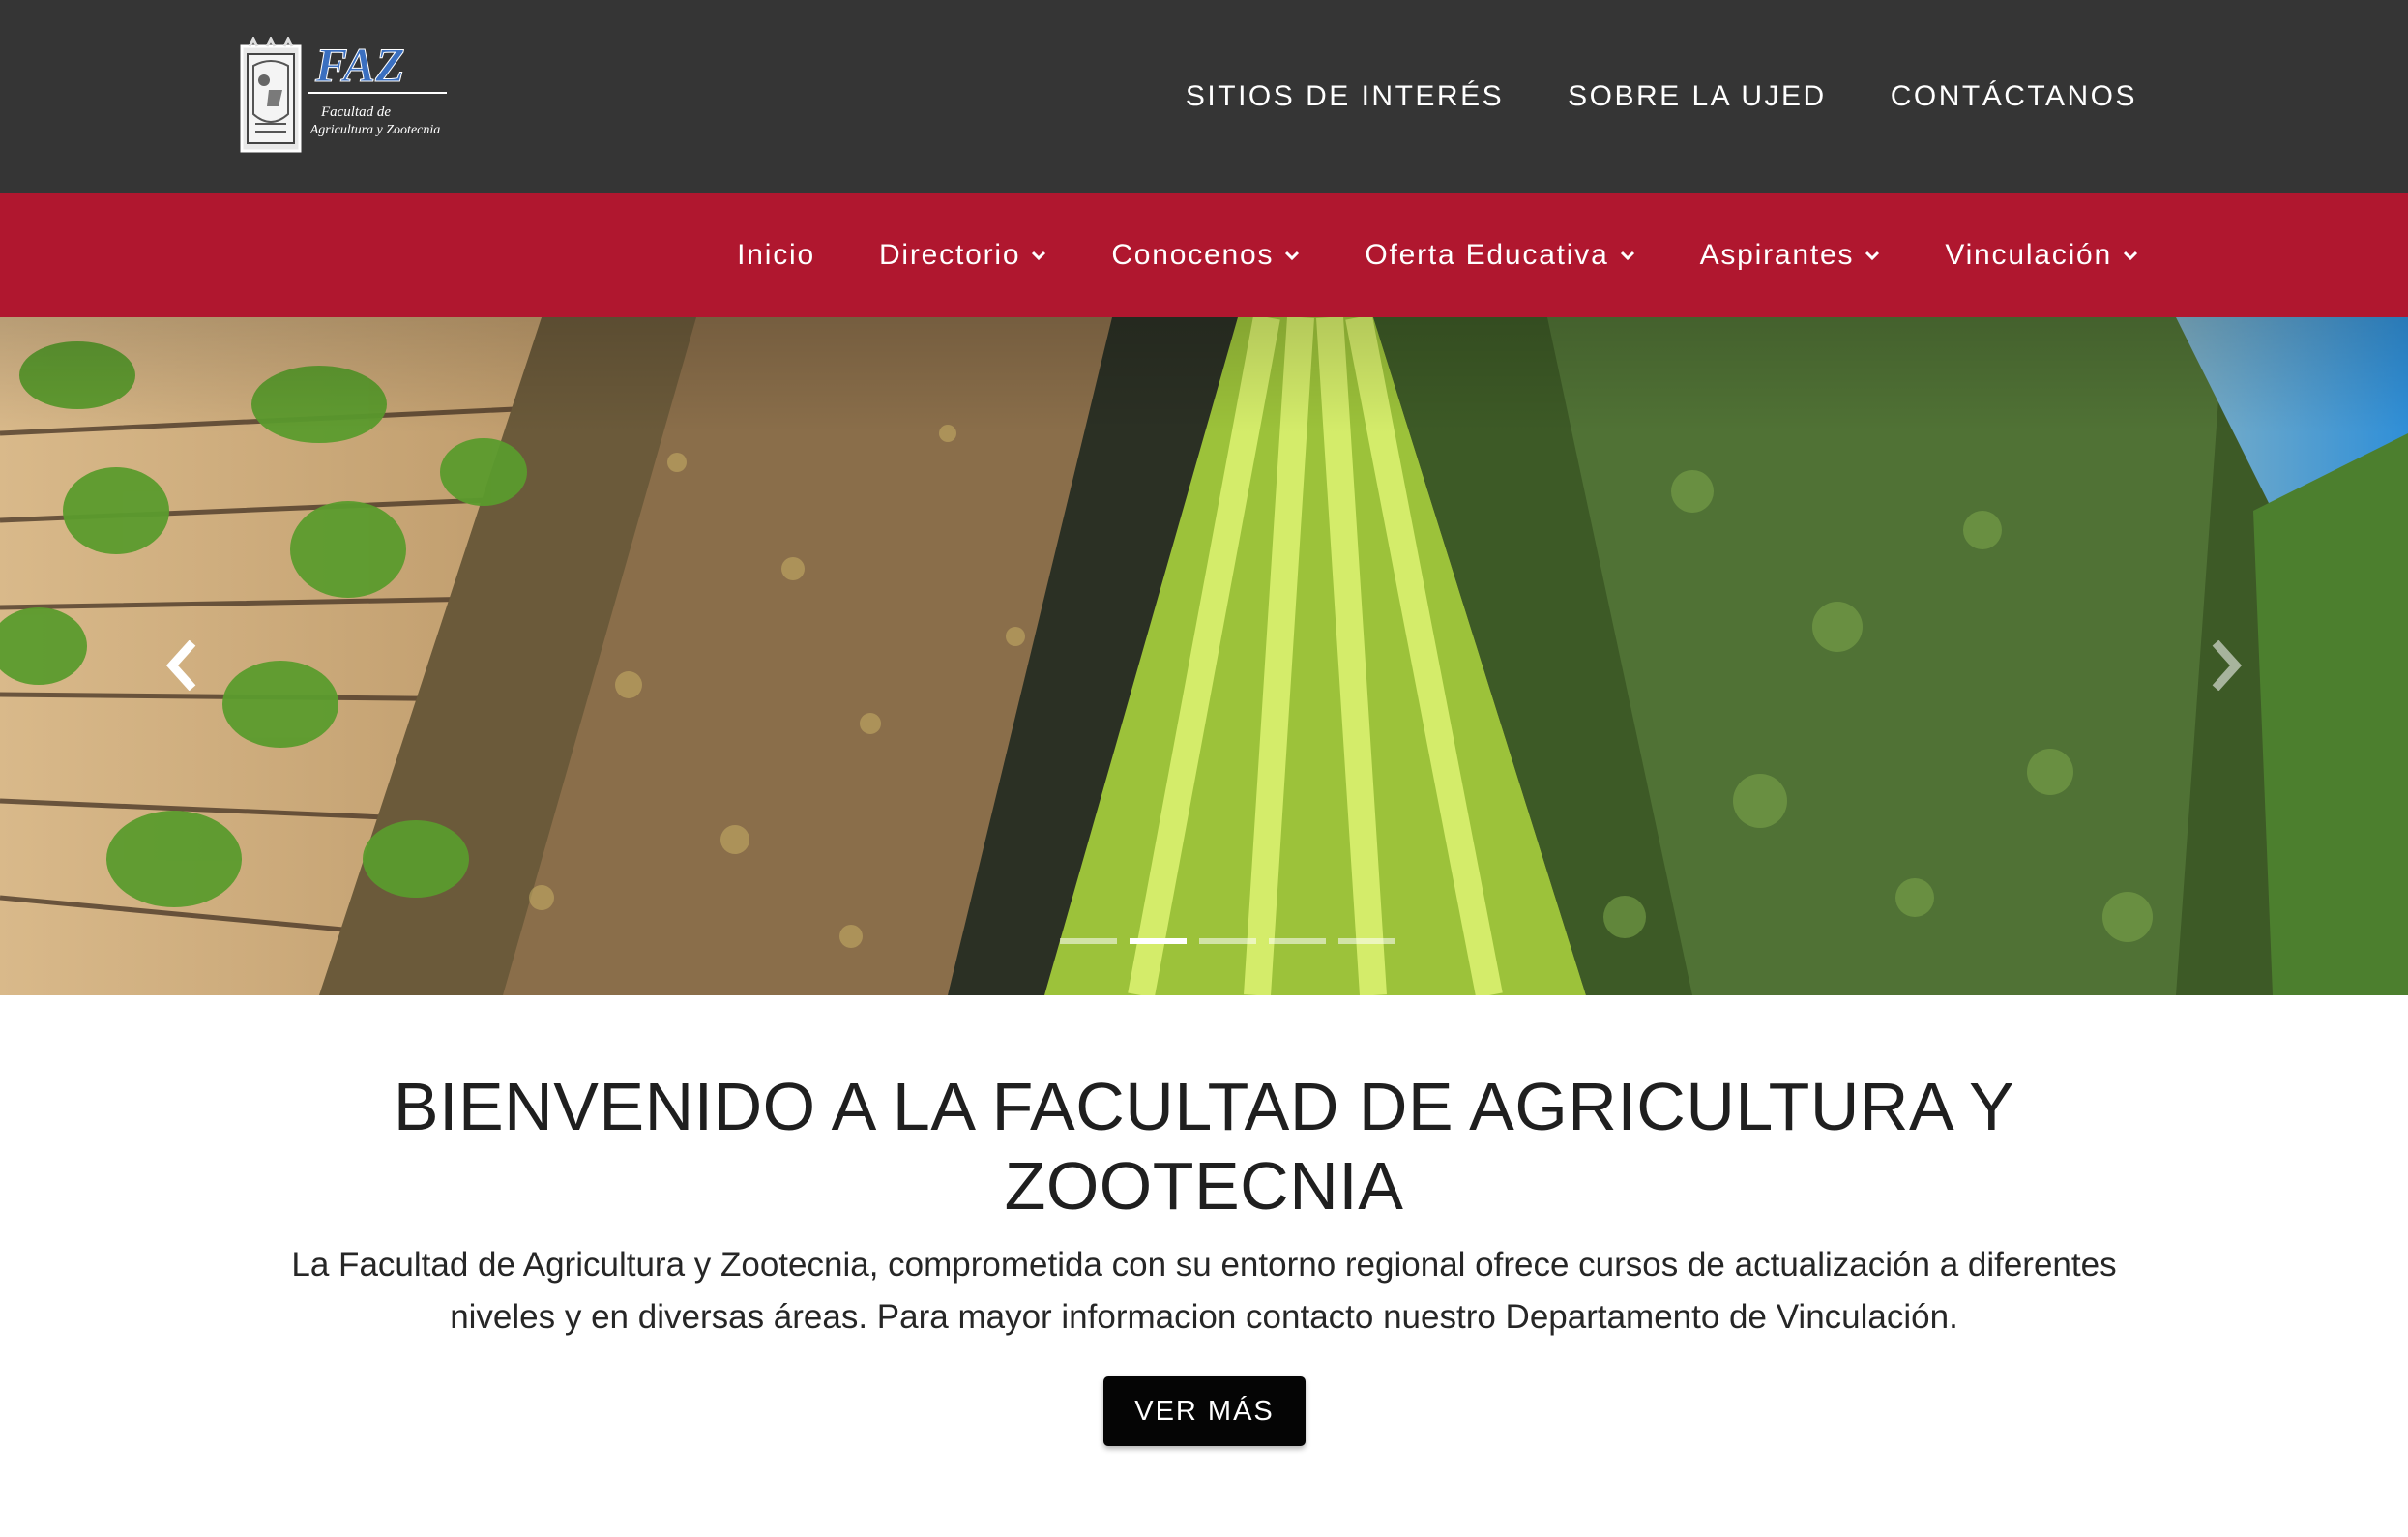  What do you see at coordinates (1697, 97) in the screenshot?
I see `top-link-ujed: SOBRE LA UJED` at bounding box center [1697, 97].